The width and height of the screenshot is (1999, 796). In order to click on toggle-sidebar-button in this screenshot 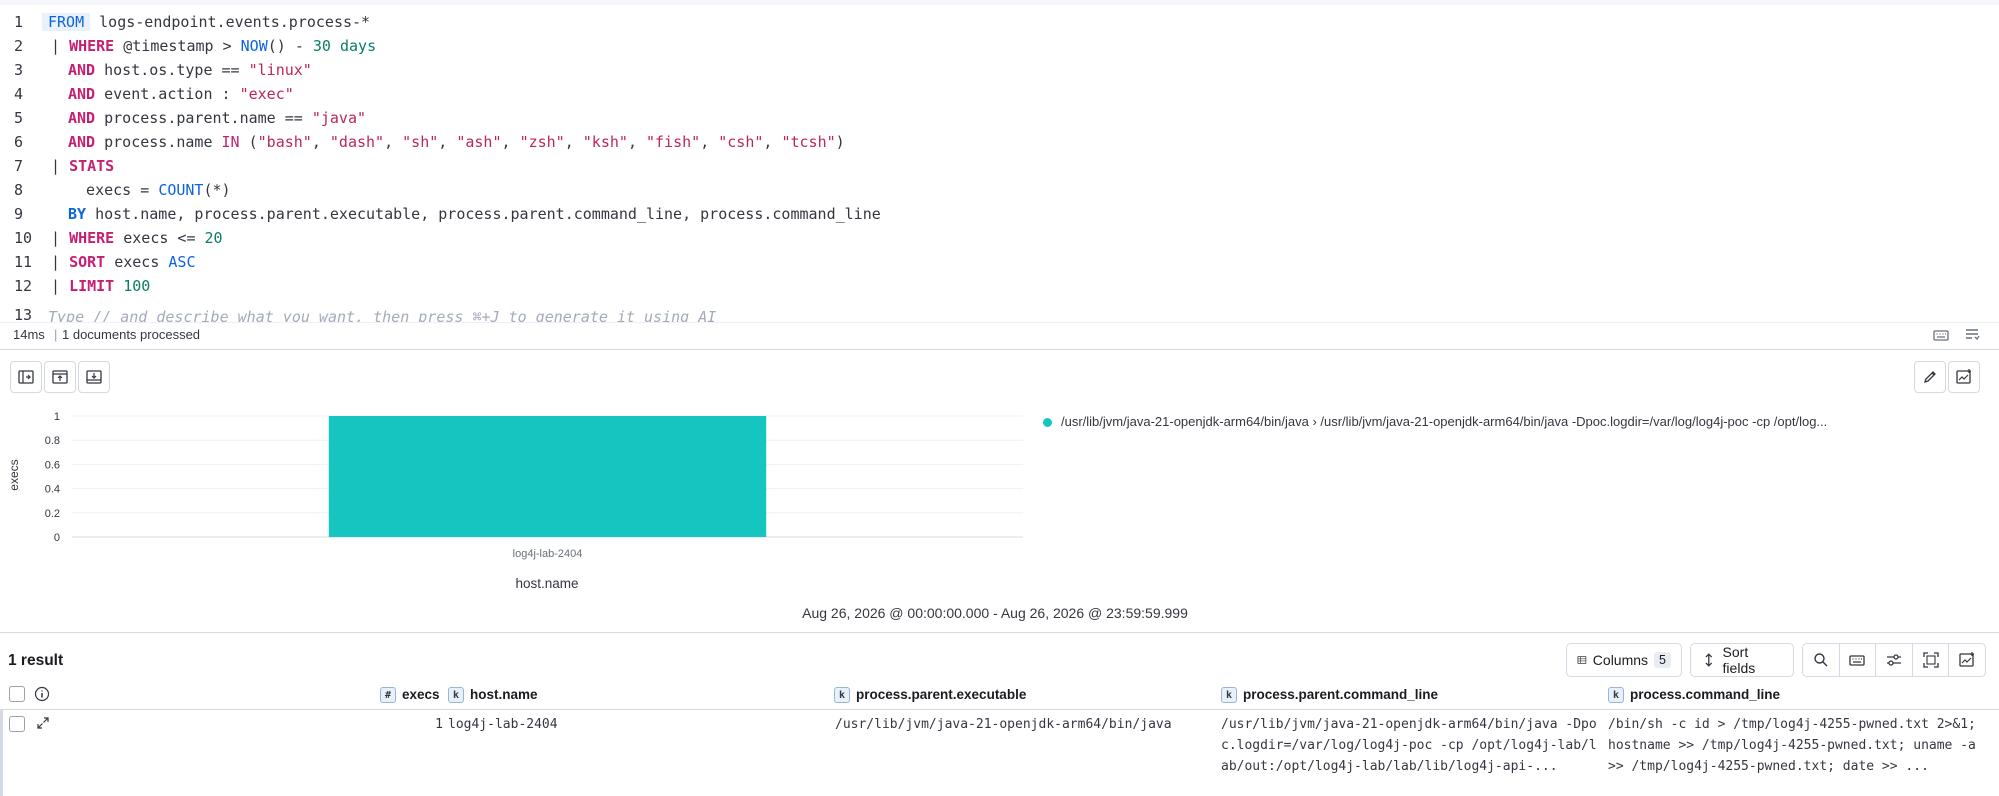, I will do `click(26, 377)`.